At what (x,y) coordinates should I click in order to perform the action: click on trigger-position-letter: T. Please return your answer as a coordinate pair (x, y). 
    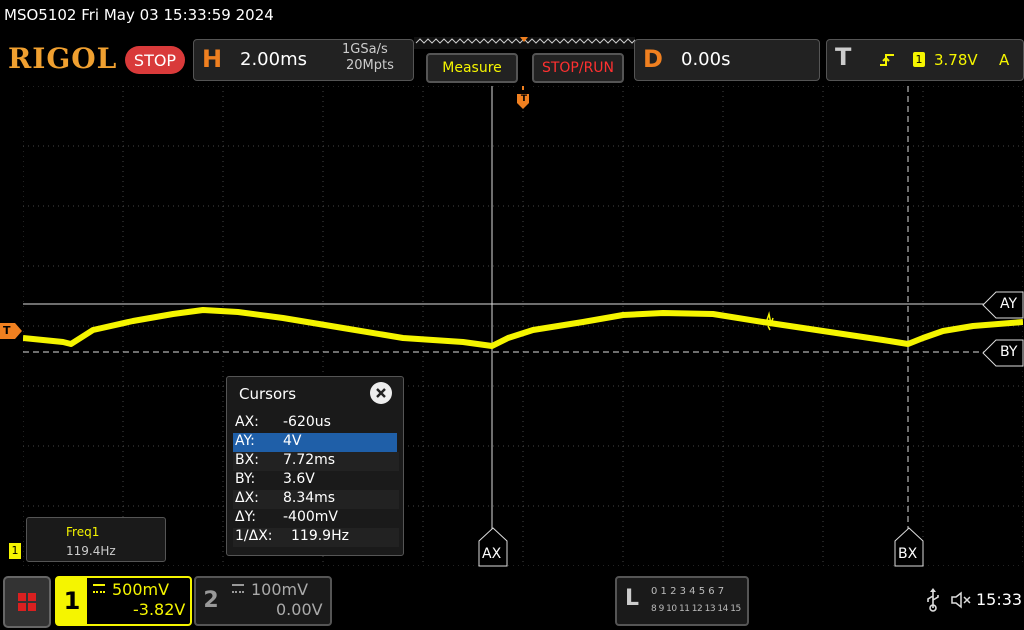
    Looking at the image, I should click on (524, 99).